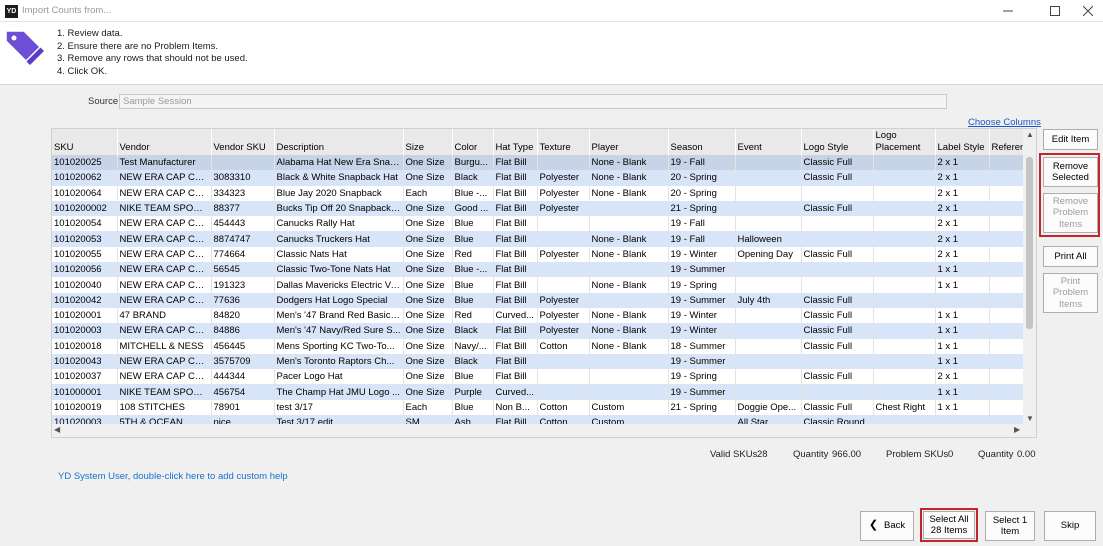 The image size is (1103, 546). I want to click on back-button: ❮ Back, so click(887, 526).